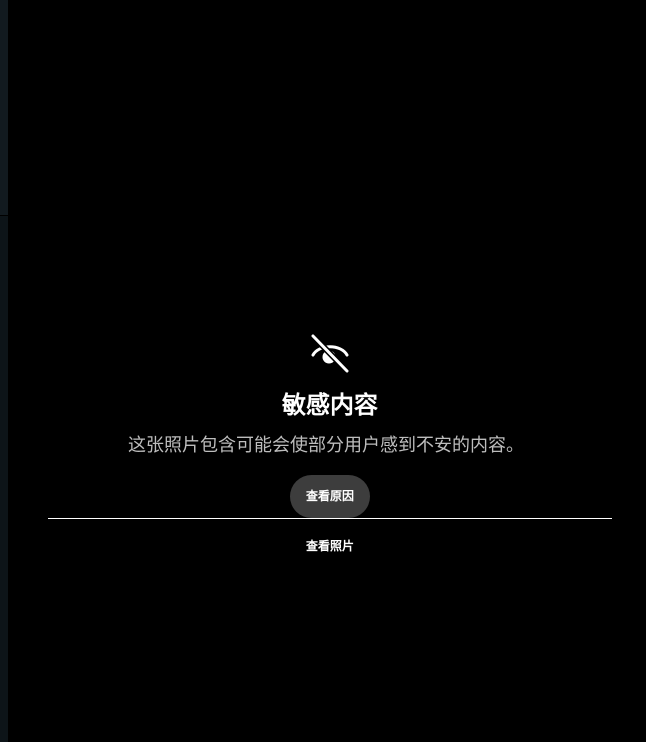  What do you see at coordinates (4, 107) in the screenshot?
I see `left-edge-panel-top` at bounding box center [4, 107].